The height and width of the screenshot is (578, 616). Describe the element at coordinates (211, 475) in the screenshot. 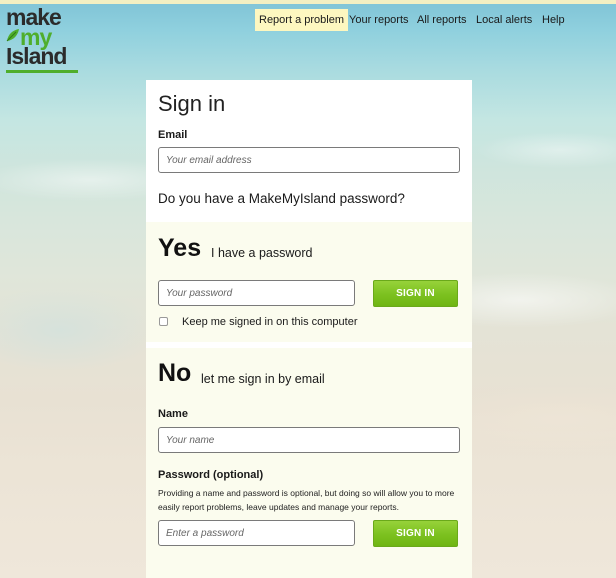

I see `optional-password-label: Password (optional)` at that location.